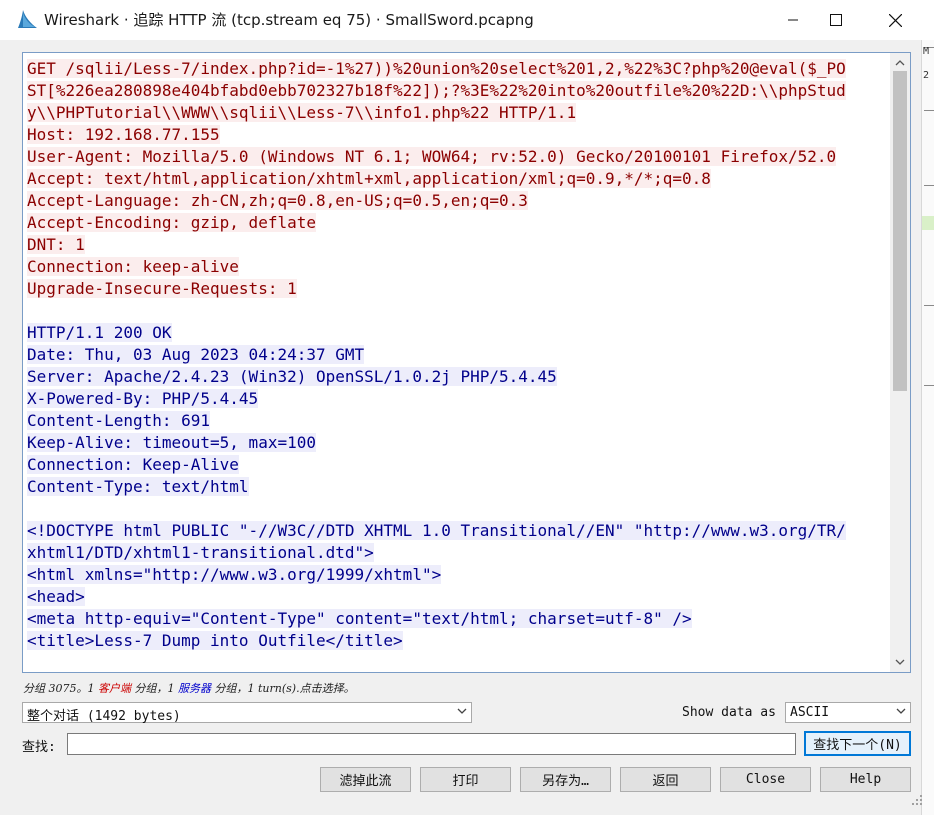 Image resolution: width=934 pixels, height=815 pixels. What do you see at coordinates (215, 640) in the screenshot?
I see `server-text: <title>Less-7 Dump into Outfile</title>` at bounding box center [215, 640].